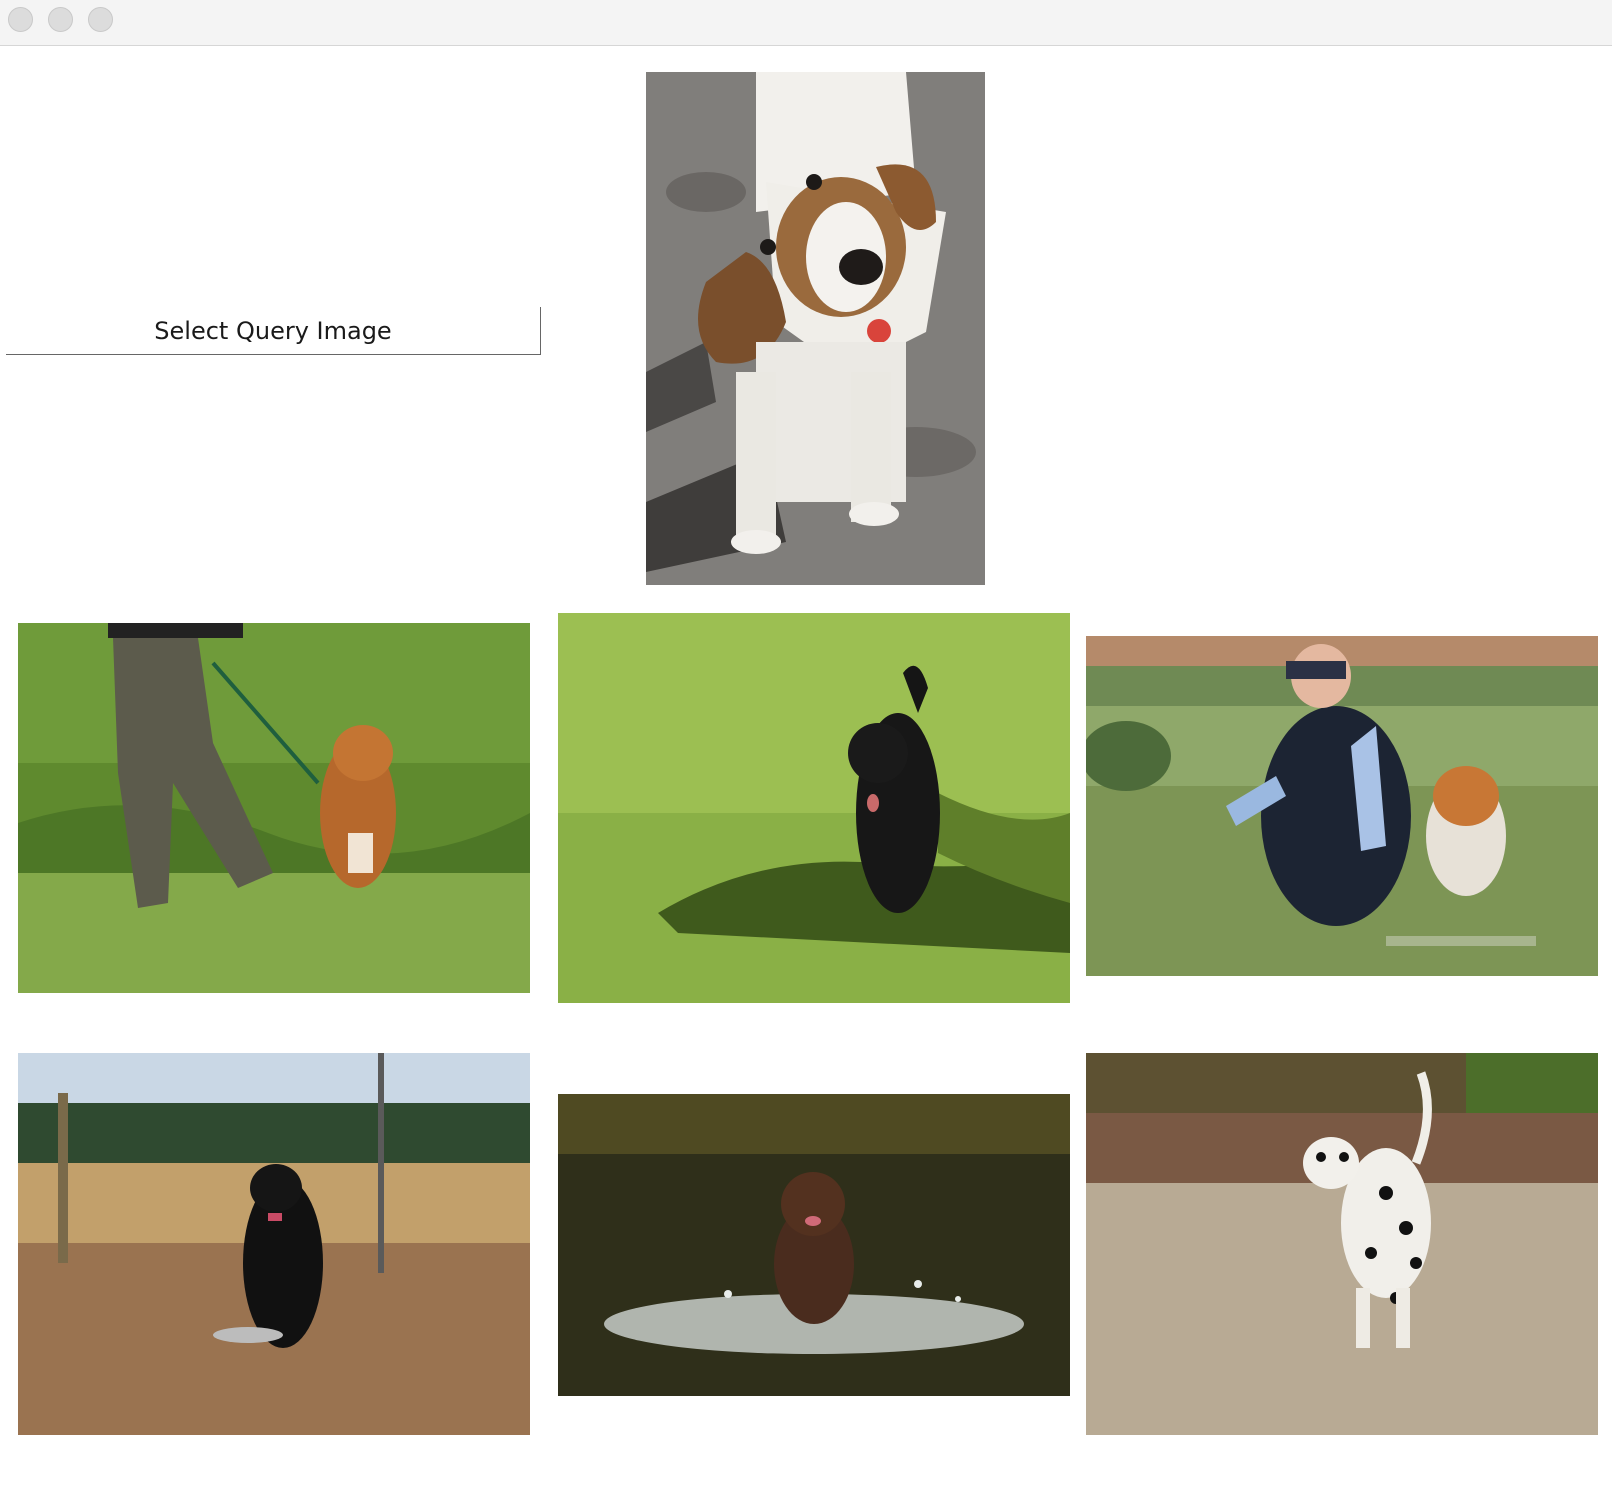  I want to click on close-window-button, so click(20, 19).